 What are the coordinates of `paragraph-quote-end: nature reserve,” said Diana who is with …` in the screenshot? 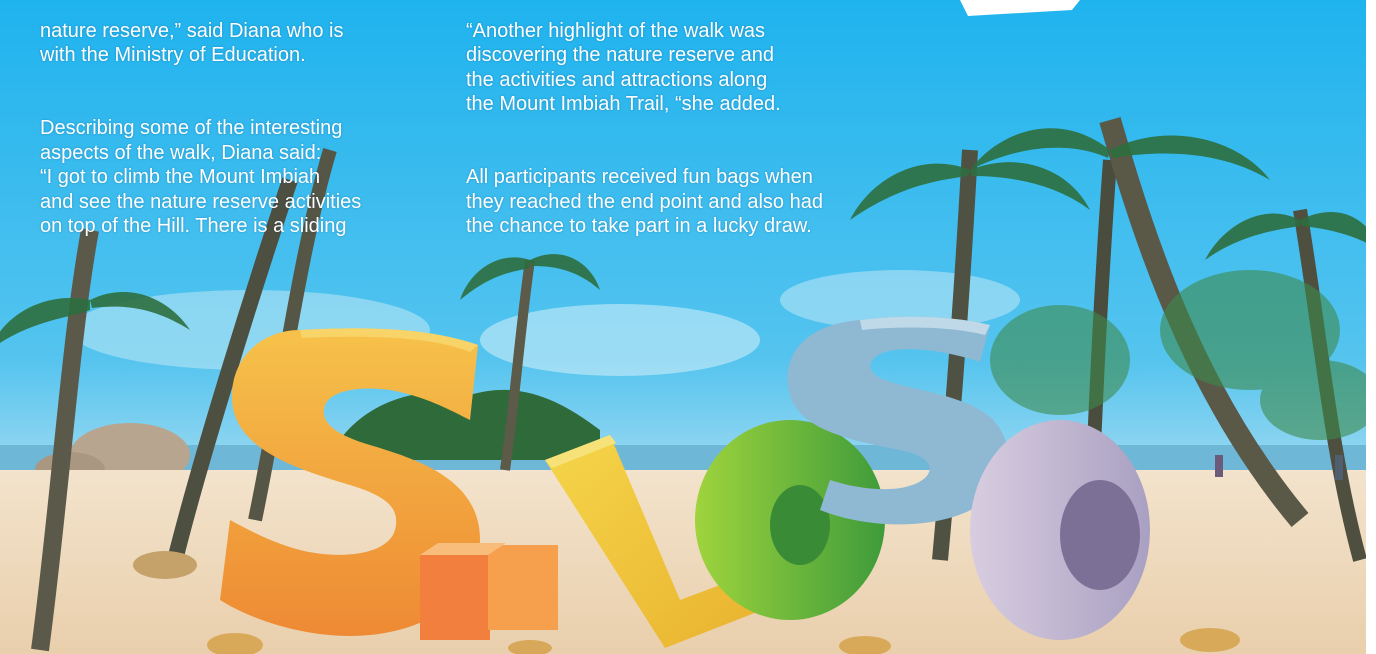 It's located at (192, 43).